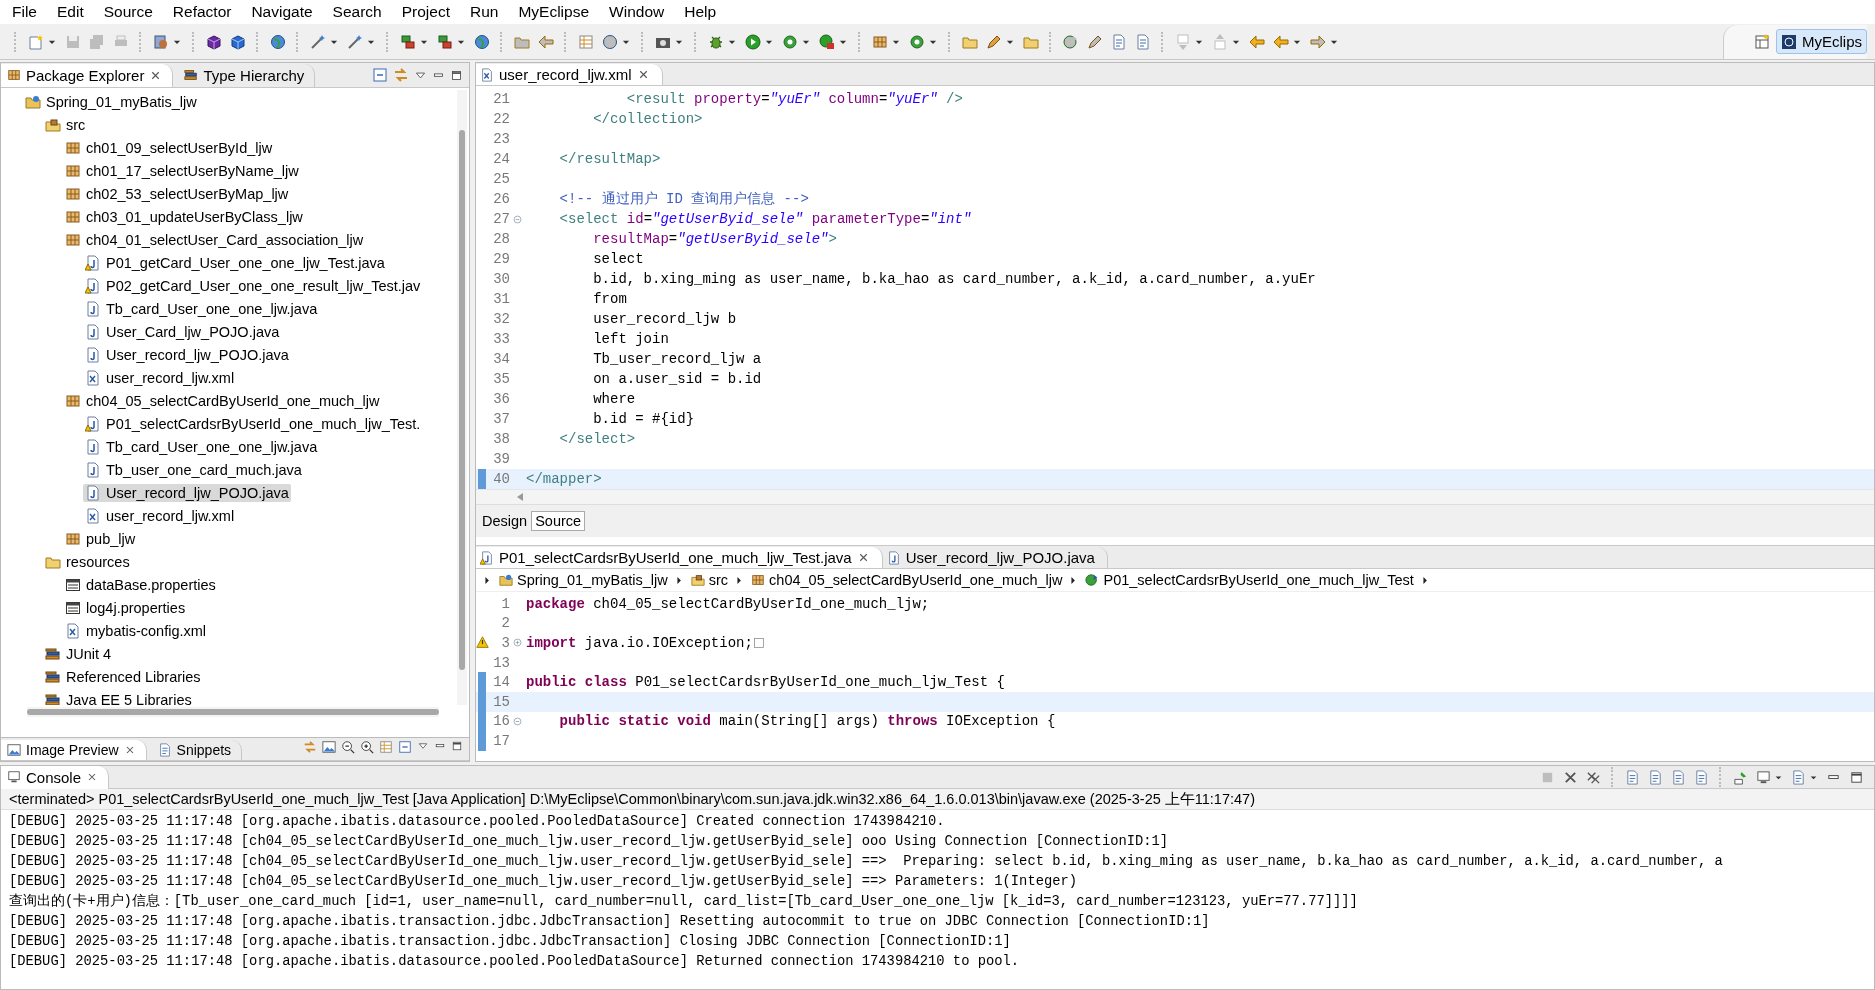  What do you see at coordinates (222, 400) in the screenshot?
I see `tree-item: ch04_05_selectCardByUserId_one_much_ljw` at bounding box center [222, 400].